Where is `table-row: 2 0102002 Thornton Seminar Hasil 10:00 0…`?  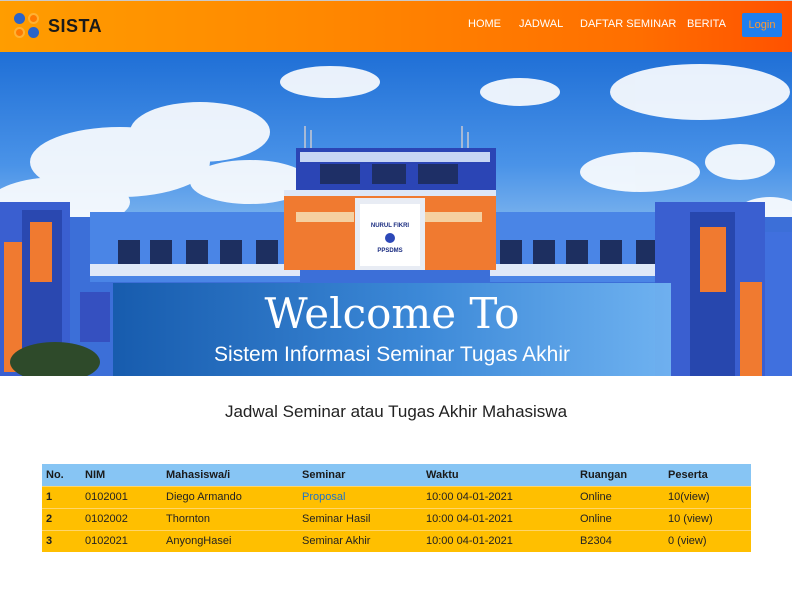
table-row: 2 0102002 Thornton Seminar Hasil 10:00 0… is located at coordinates (396, 518).